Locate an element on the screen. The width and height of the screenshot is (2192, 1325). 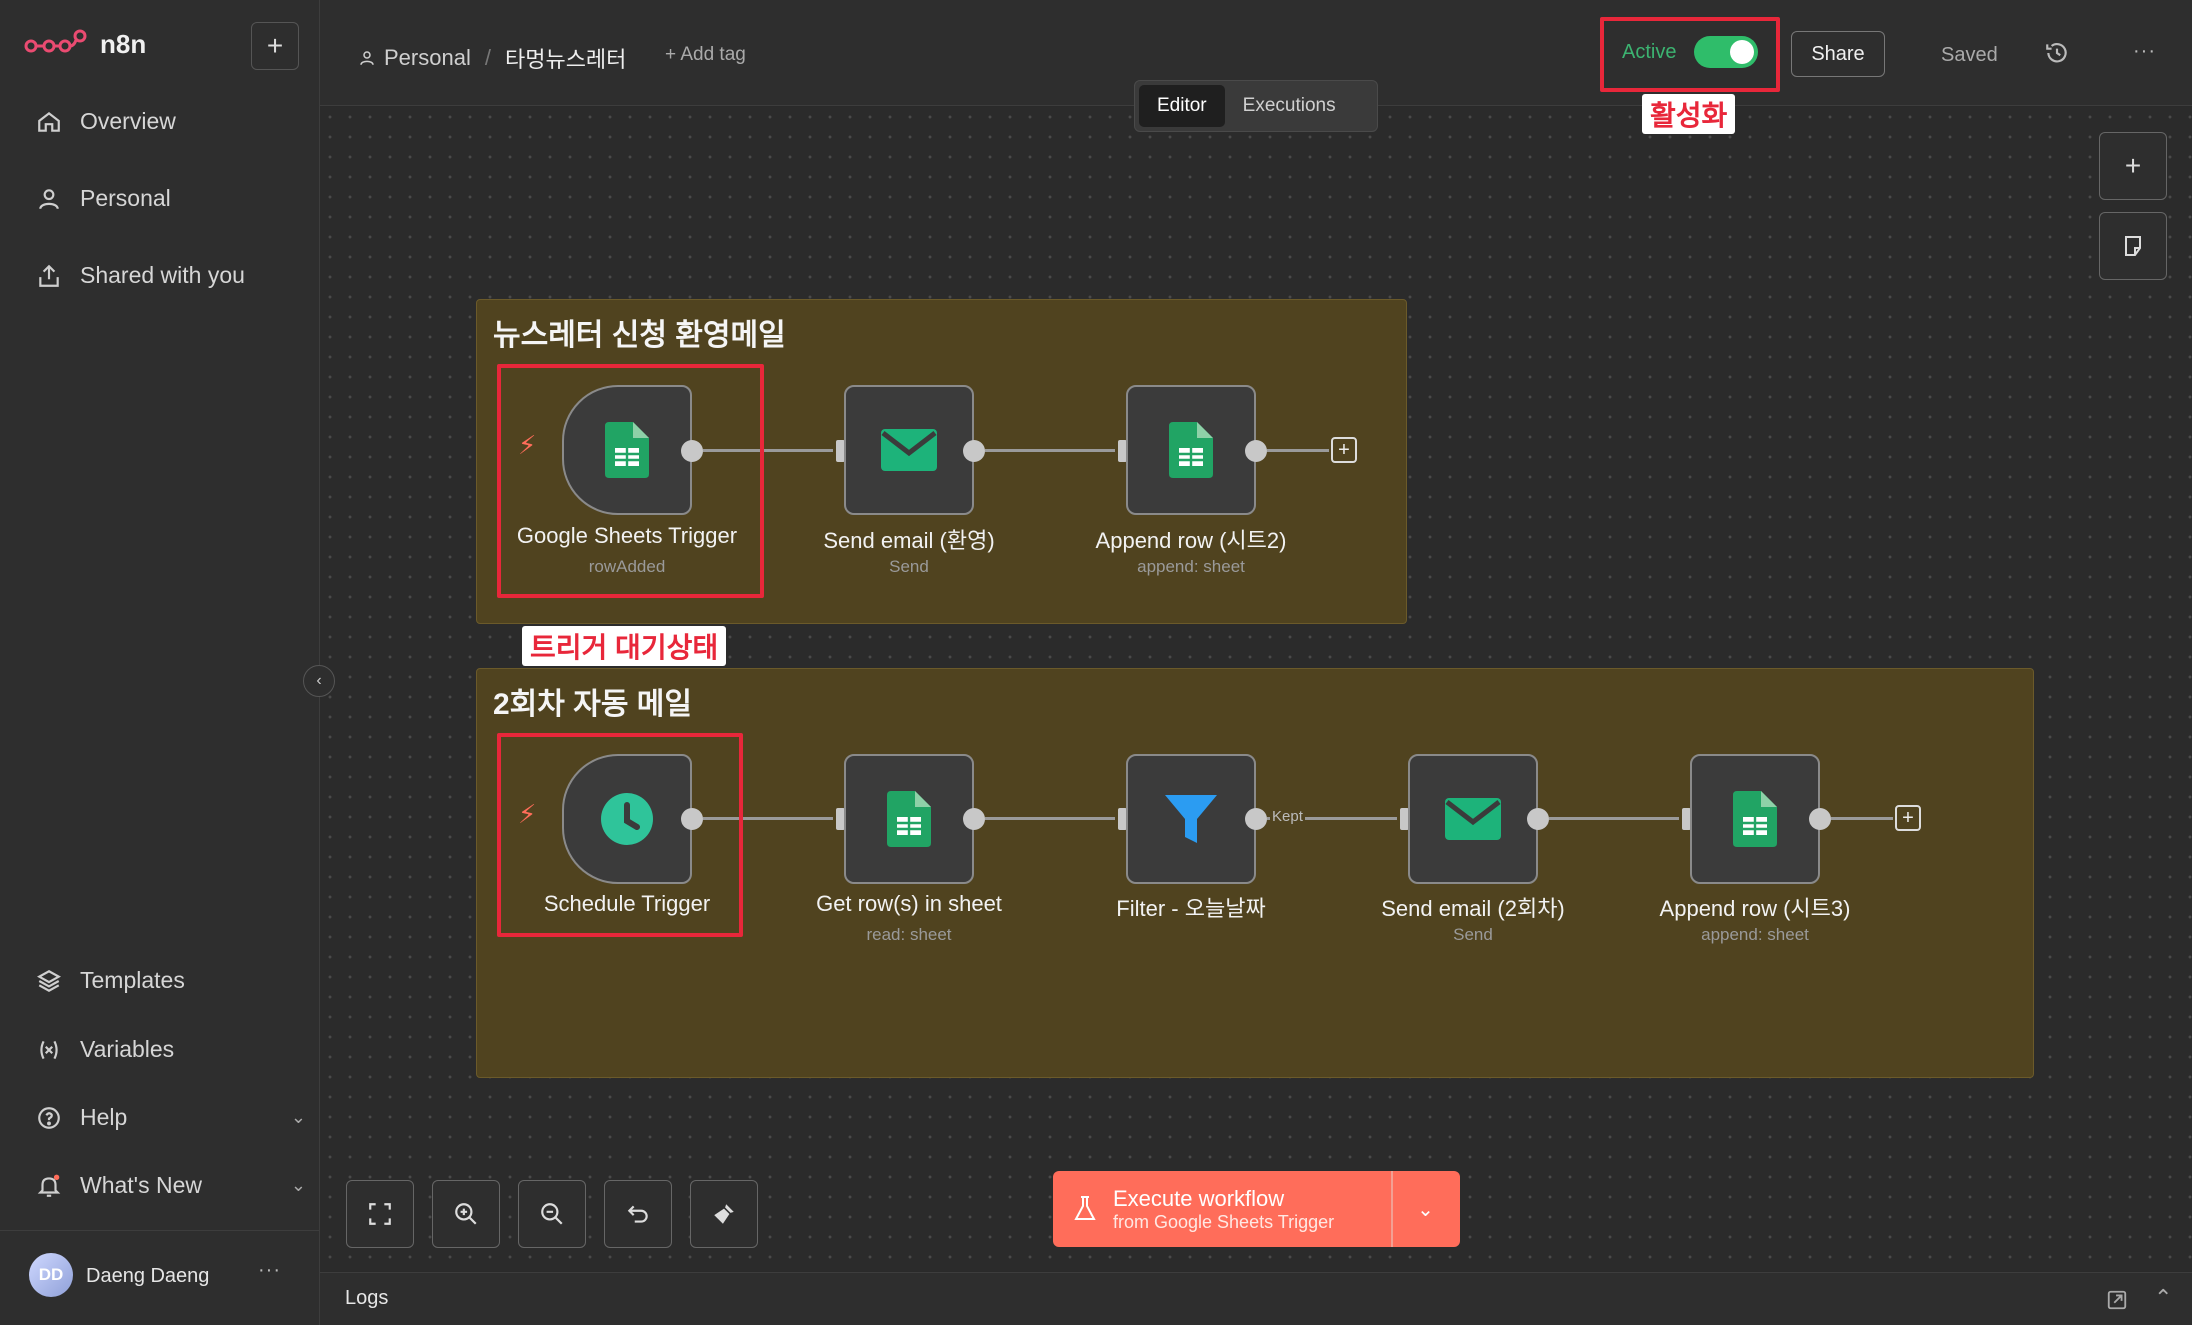
annotation-label-trigger-waiting: 트리거 대기상태 is located at coordinates (624, 646).